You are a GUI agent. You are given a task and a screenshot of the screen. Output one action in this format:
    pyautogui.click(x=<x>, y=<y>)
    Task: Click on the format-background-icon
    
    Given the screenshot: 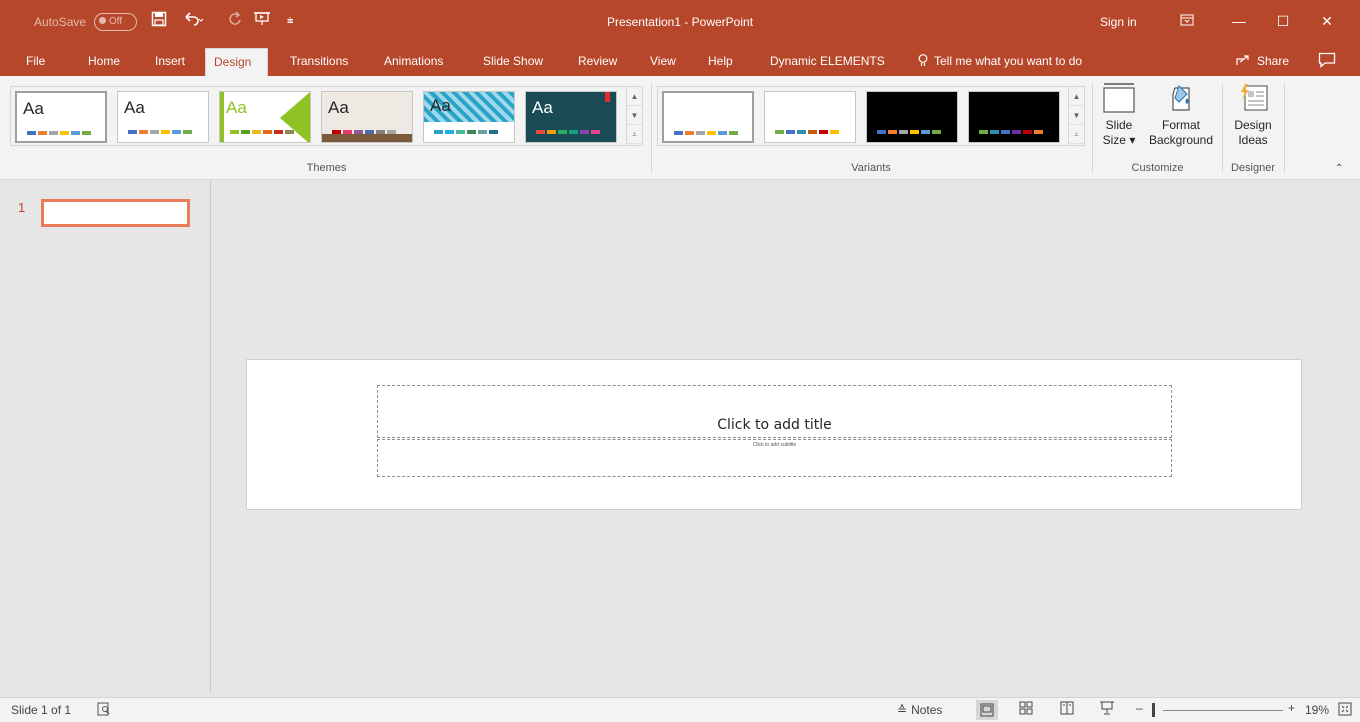 What is the action you would take?
    pyautogui.click(x=1181, y=98)
    